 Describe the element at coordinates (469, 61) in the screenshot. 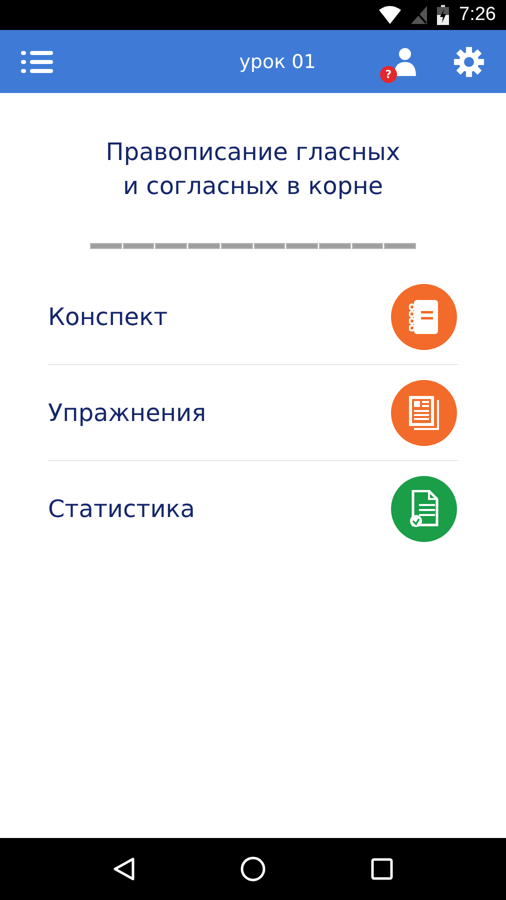

I see `settings-icon` at that location.